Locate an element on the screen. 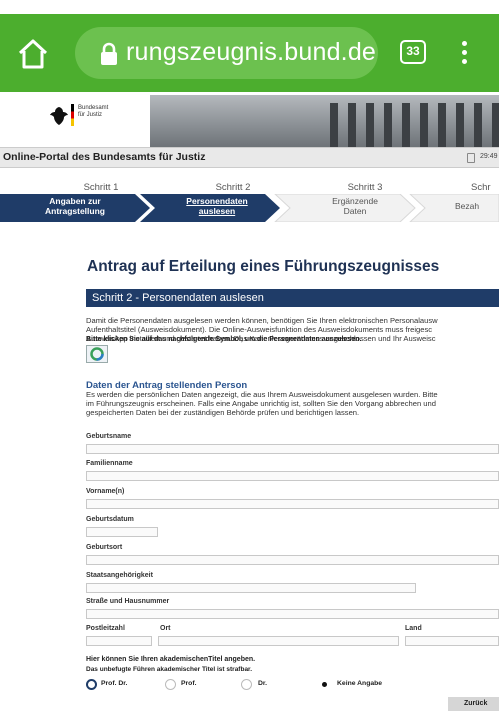 The image size is (499, 711). ort-field is located at coordinates (278, 641).